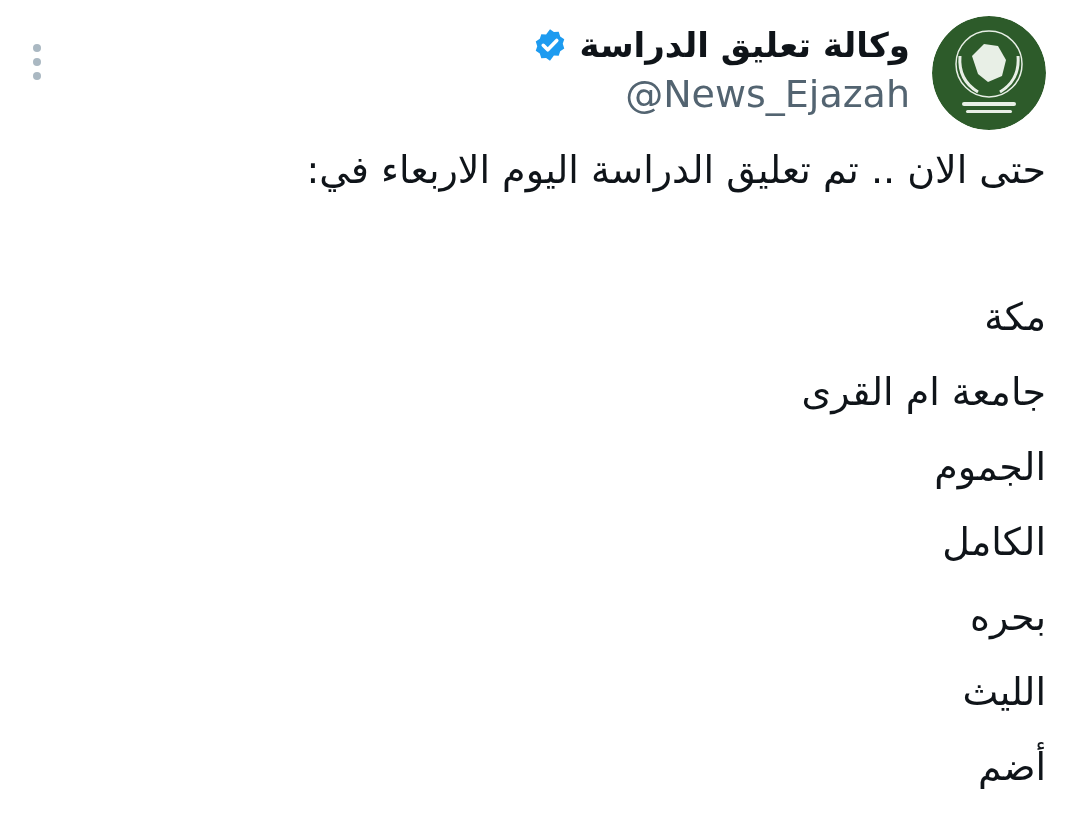  I want to click on account-name: وكالة تعليق الدراسة, so click(744, 45).